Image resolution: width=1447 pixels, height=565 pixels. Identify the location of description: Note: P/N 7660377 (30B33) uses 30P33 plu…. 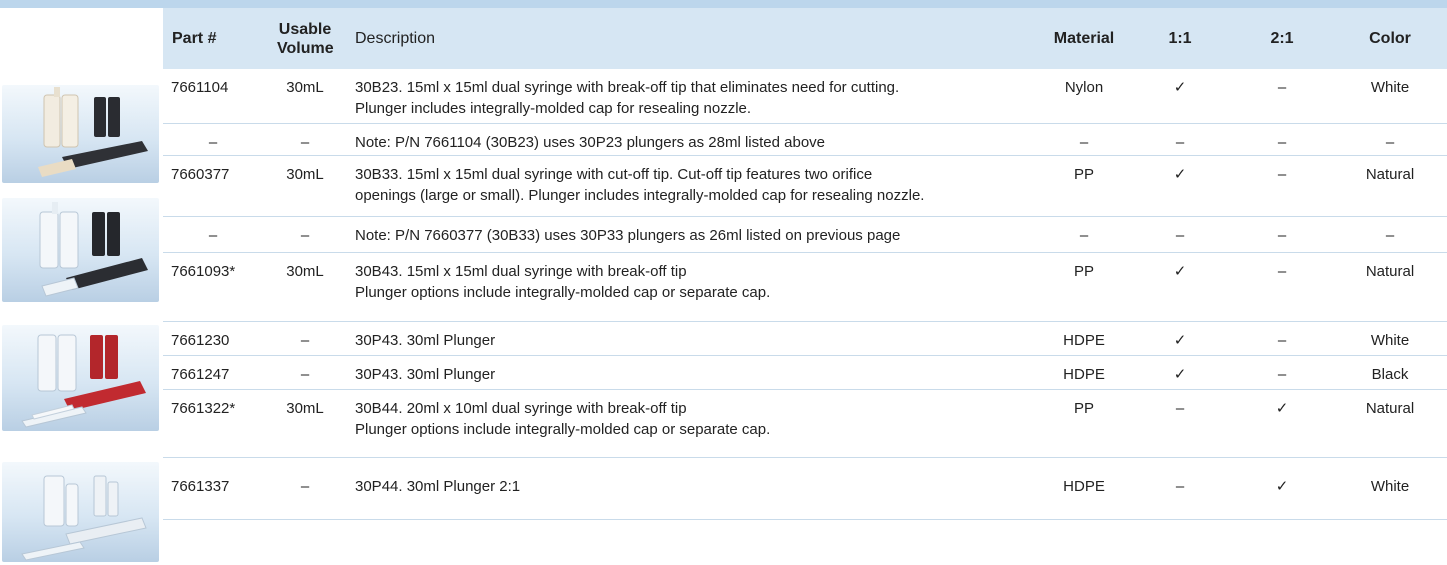
(693, 234).